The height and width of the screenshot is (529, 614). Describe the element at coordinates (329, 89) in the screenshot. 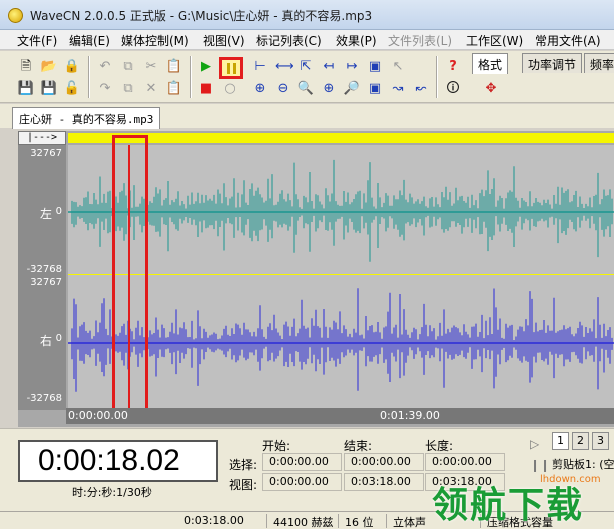

I see `zoom-selection-icon: ⊕` at that location.